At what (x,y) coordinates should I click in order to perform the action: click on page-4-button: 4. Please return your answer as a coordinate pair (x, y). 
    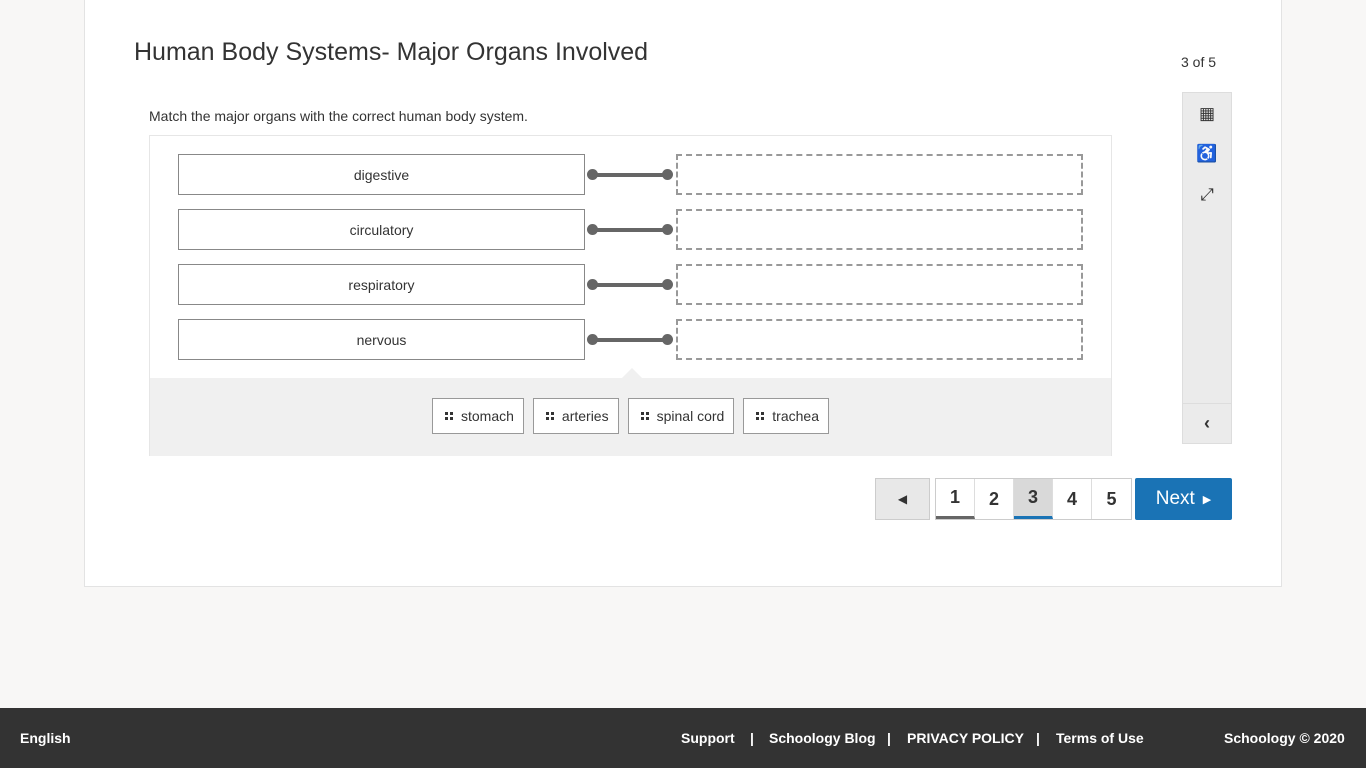
    Looking at the image, I should click on (1072, 499).